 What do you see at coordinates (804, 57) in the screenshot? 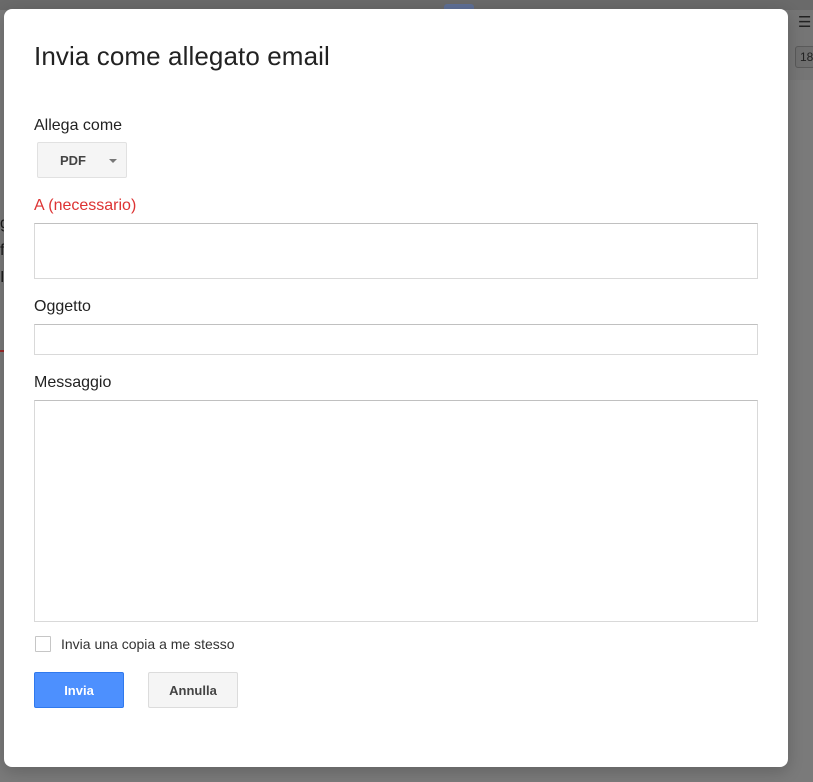
I see `background-font-size-box: 18` at bounding box center [804, 57].